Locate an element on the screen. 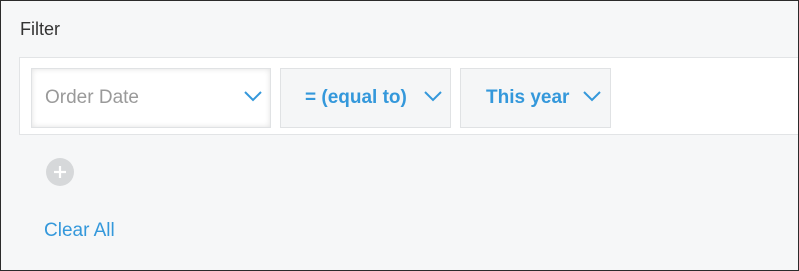 This screenshot has height=271, width=799. clear-all-link: Clear All is located at coordinates (79, 231).